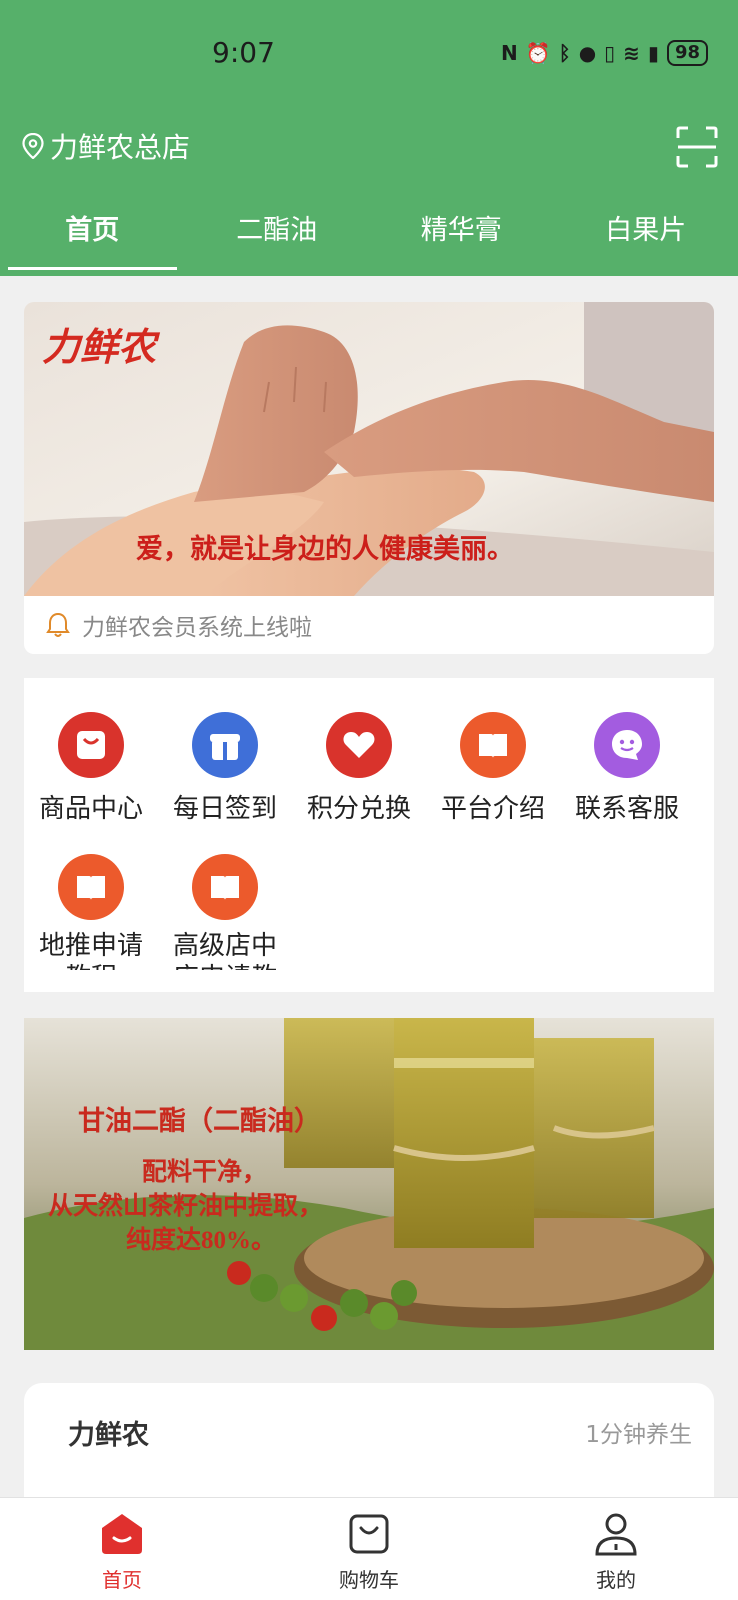  What do you see at coordinates (687, 53) in the screenshot?
I see `battery-indicator: 98` at bounding box center [687, 53].